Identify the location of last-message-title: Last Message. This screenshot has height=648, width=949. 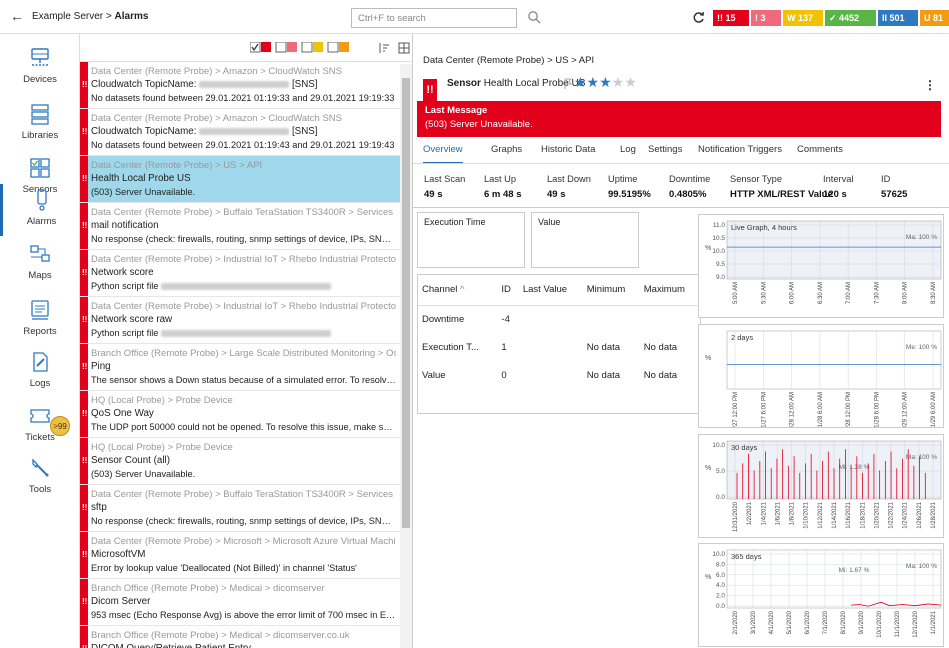
(456, 110).